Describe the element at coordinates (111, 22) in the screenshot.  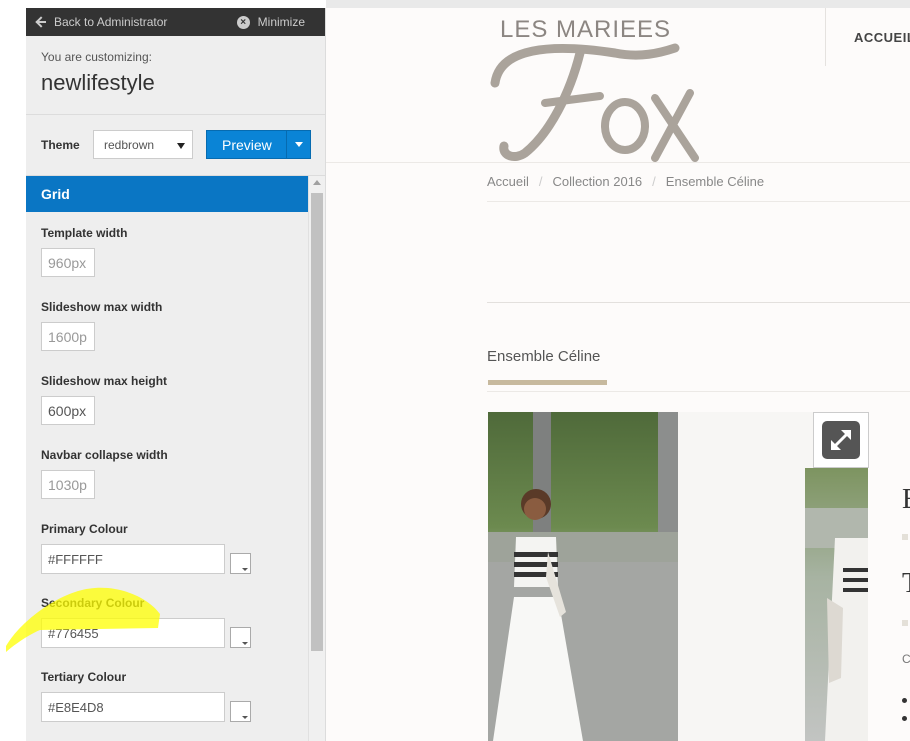
I see `back-to-admin-label: Back to Administrator` at that location.